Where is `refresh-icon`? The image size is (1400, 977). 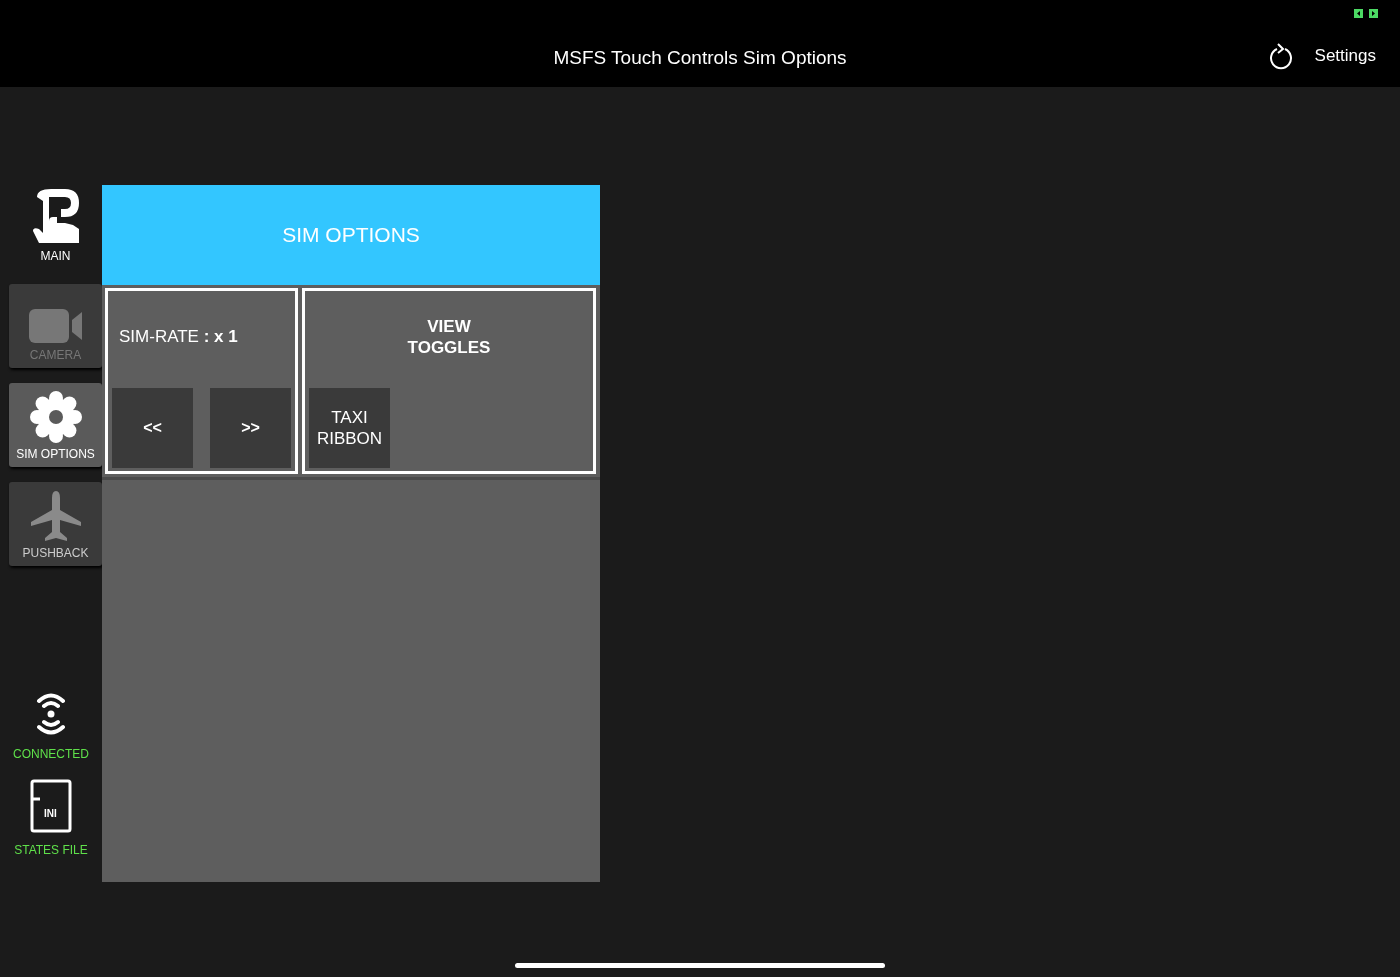
refresh-icon is located at coordinates (1280, 56).